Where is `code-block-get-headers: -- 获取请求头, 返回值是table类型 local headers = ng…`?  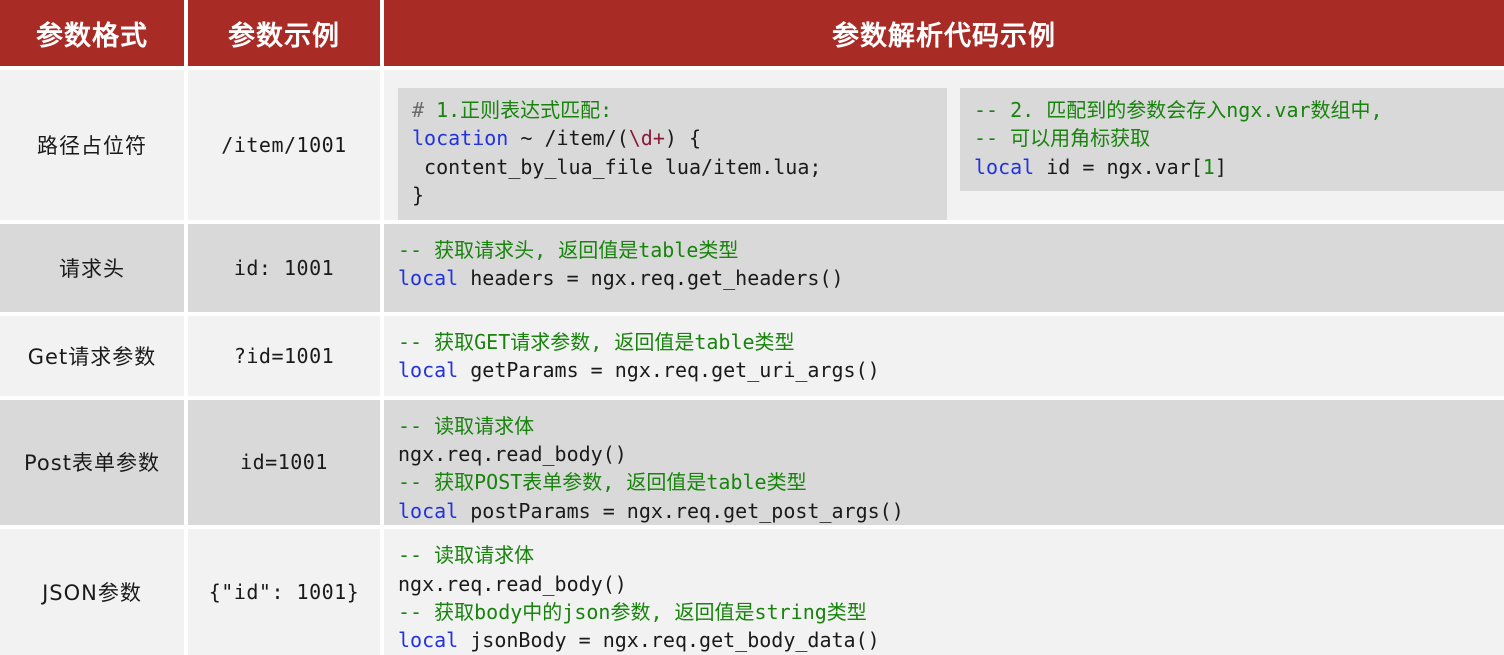 code-block-get-headers: -- 获取请求头, 返回值是table类型 local headers = ng… is located at coordinates (621, 264).